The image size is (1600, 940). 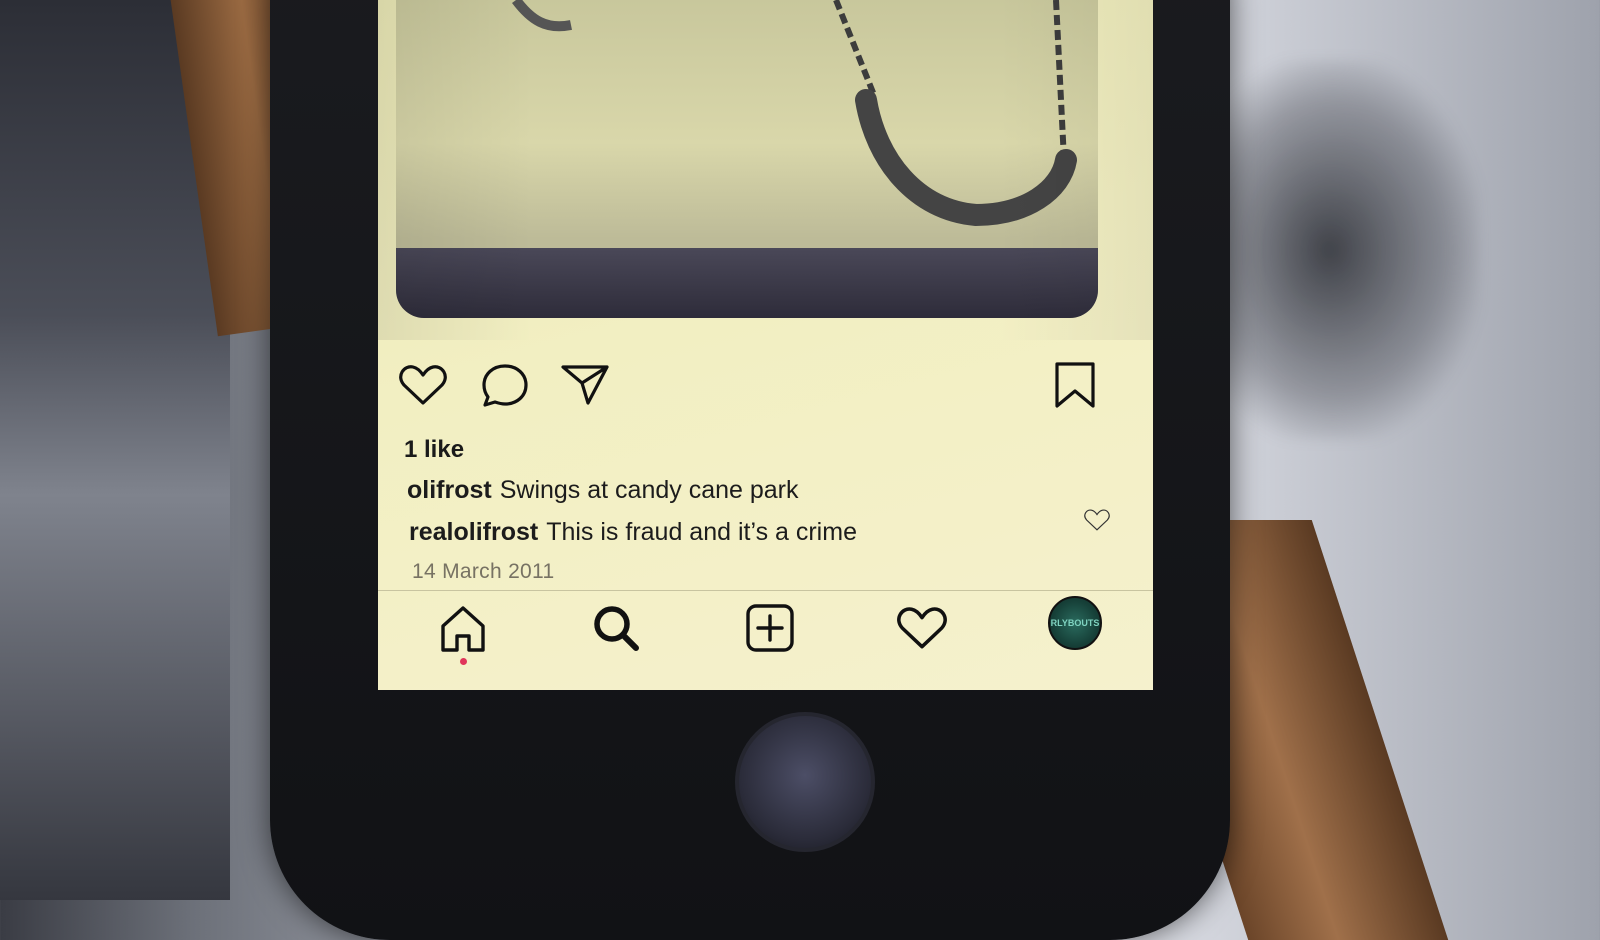 What do you see at coordinates (449, 490) in the screenshot?
I see `caption-username: olifrost` at bounding box center [449, 490].